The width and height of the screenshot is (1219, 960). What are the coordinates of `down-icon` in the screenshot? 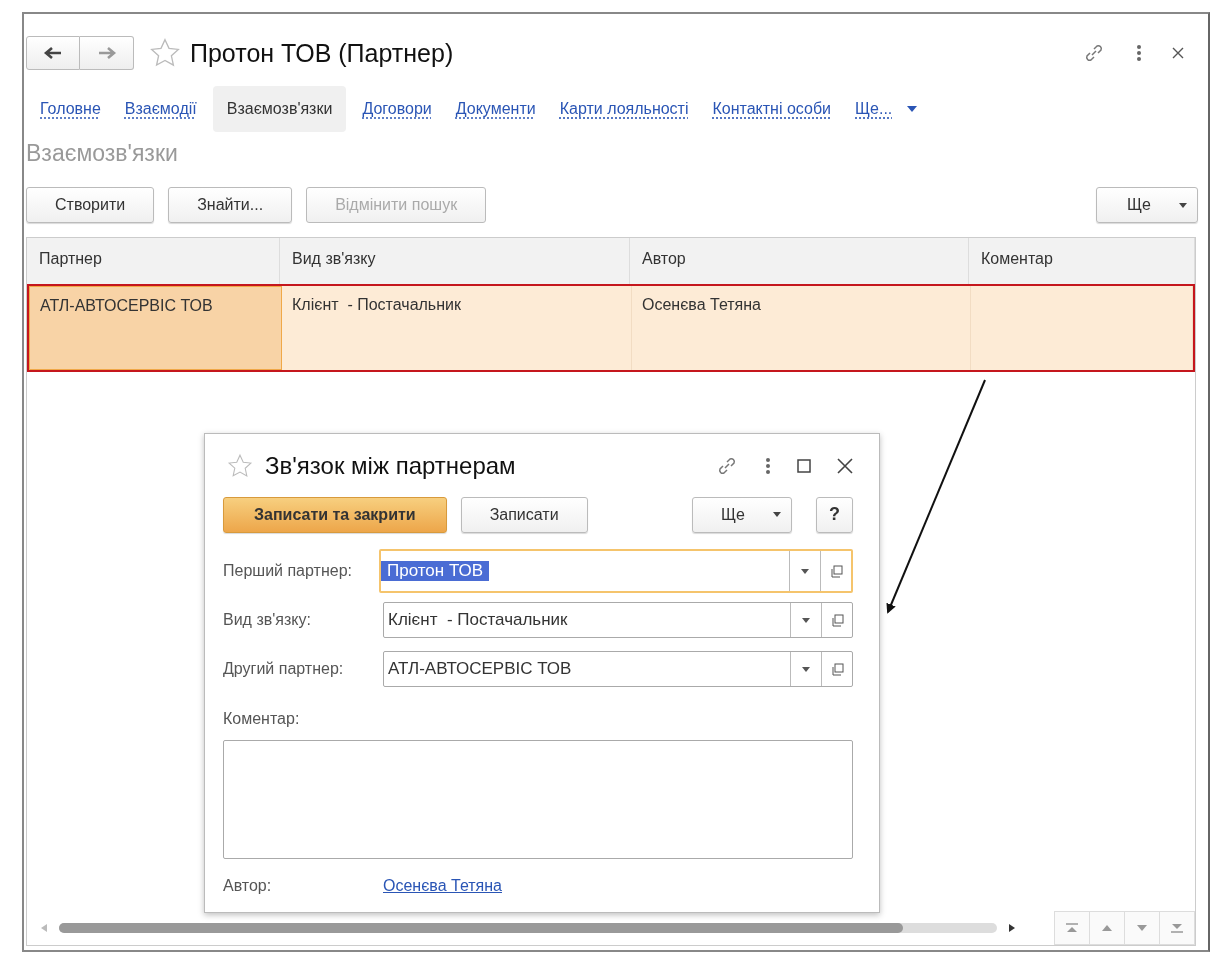 It's located at (1142, 928).